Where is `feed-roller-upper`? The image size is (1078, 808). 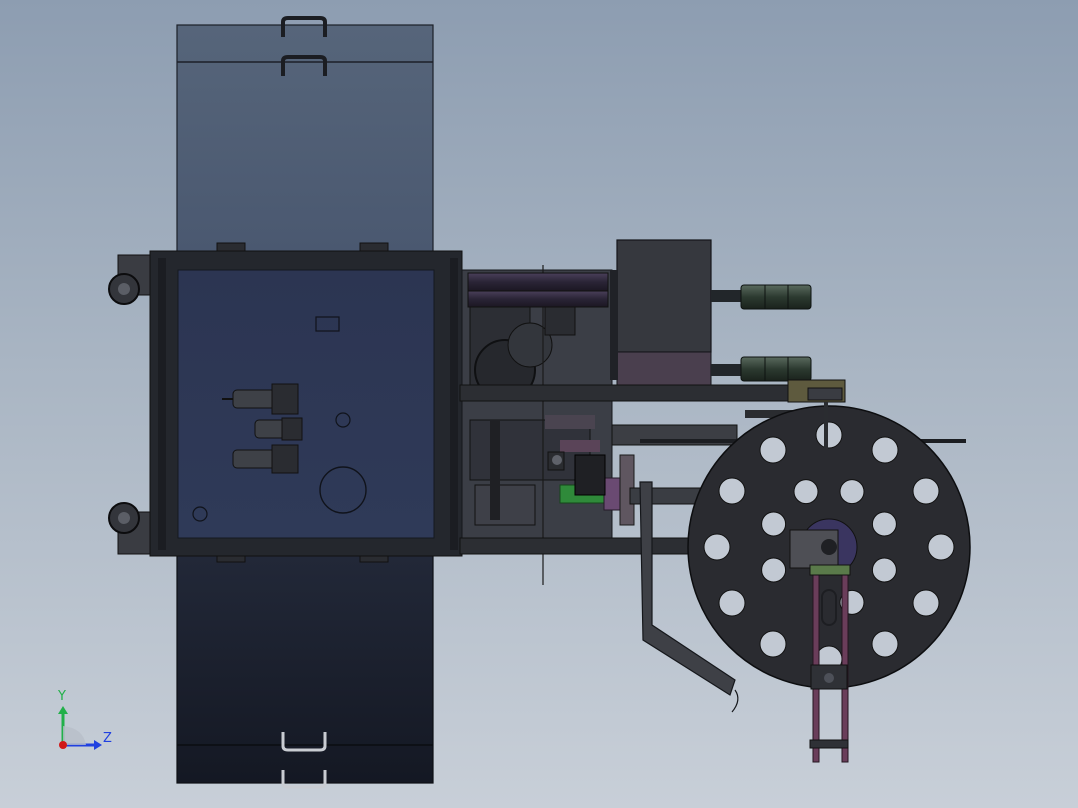 feed-roller-upper is located at coordinates (538, 290).